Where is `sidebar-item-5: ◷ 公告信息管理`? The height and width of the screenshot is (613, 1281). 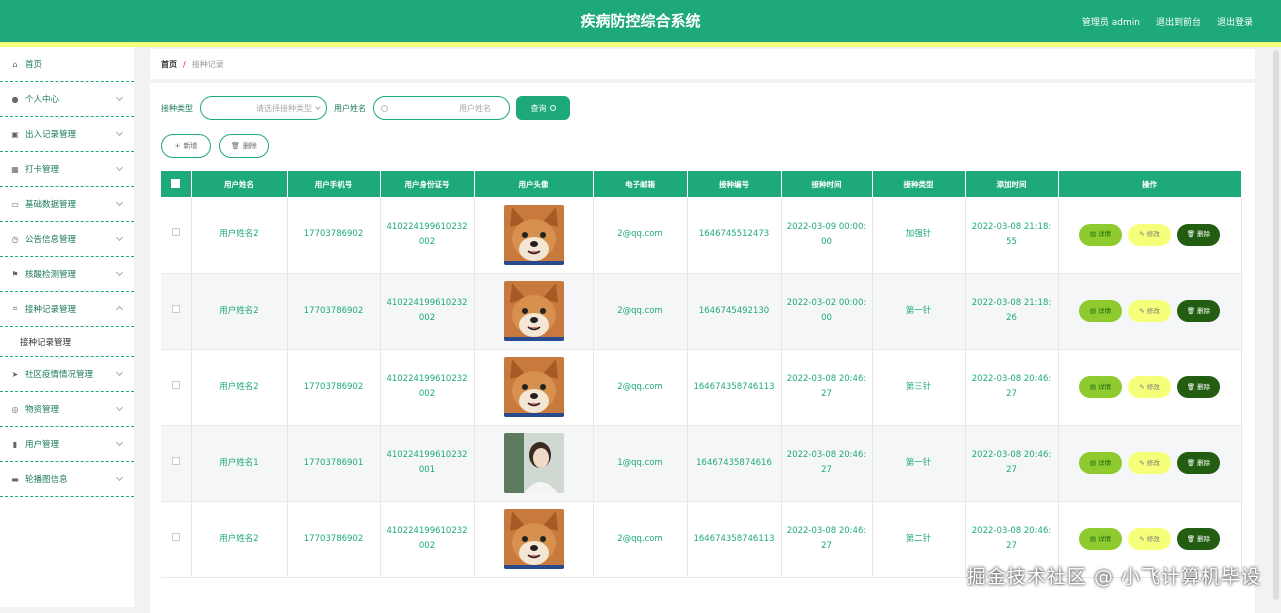 sidebar-item-5: ◷ 公告信息管理 is located at coordinates (67, 239).